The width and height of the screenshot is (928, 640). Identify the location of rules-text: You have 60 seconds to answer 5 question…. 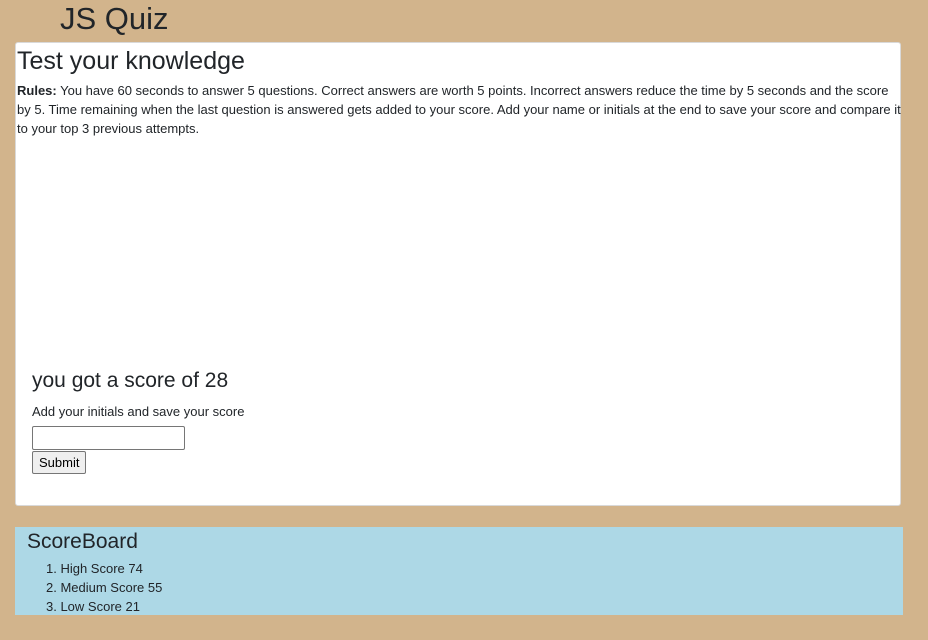
(459, 109).